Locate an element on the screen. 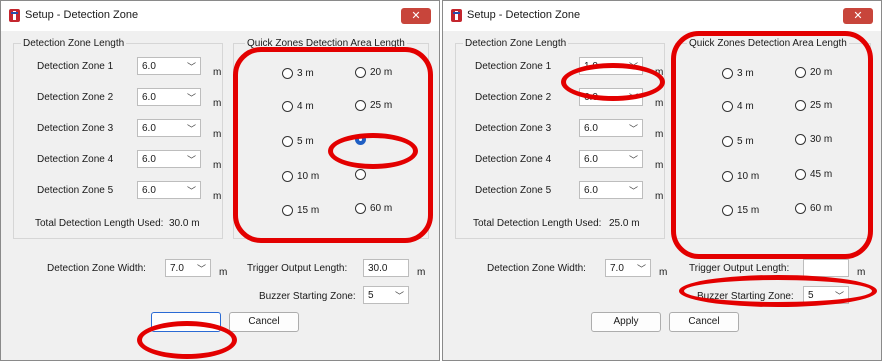 Image resolution: width=882 pixels, height=361 pixels. length-group-legend: Detection Zone Length is located at coordinates (74, 43).